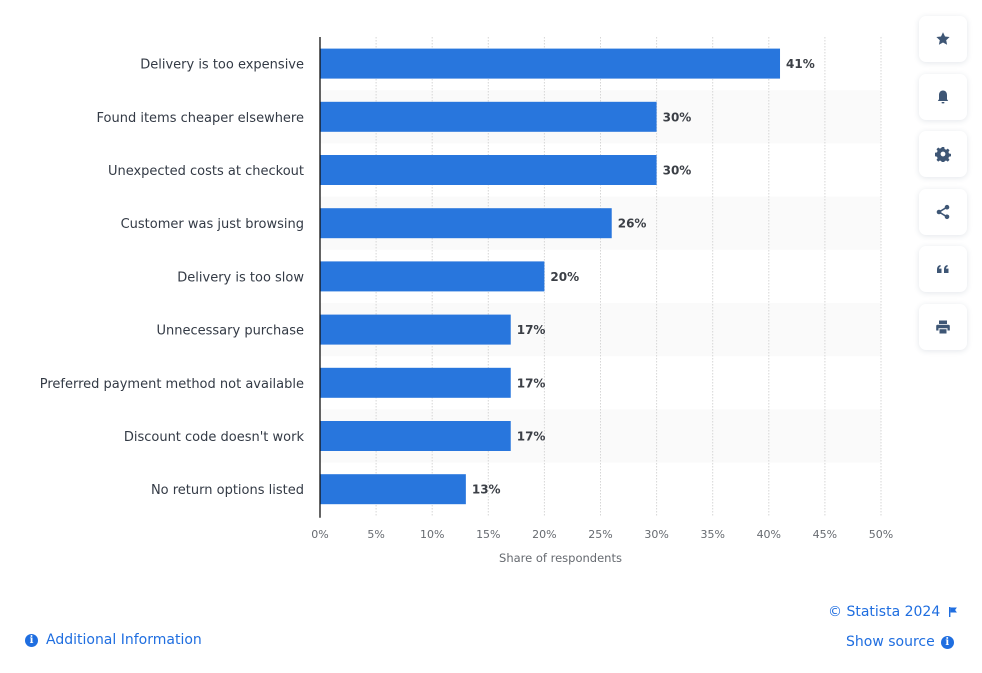  What do you see at coordinates (222, 65) in the screenshot?
I see `category-label: Delivery is too expensive` at bounding box center [222, 65].